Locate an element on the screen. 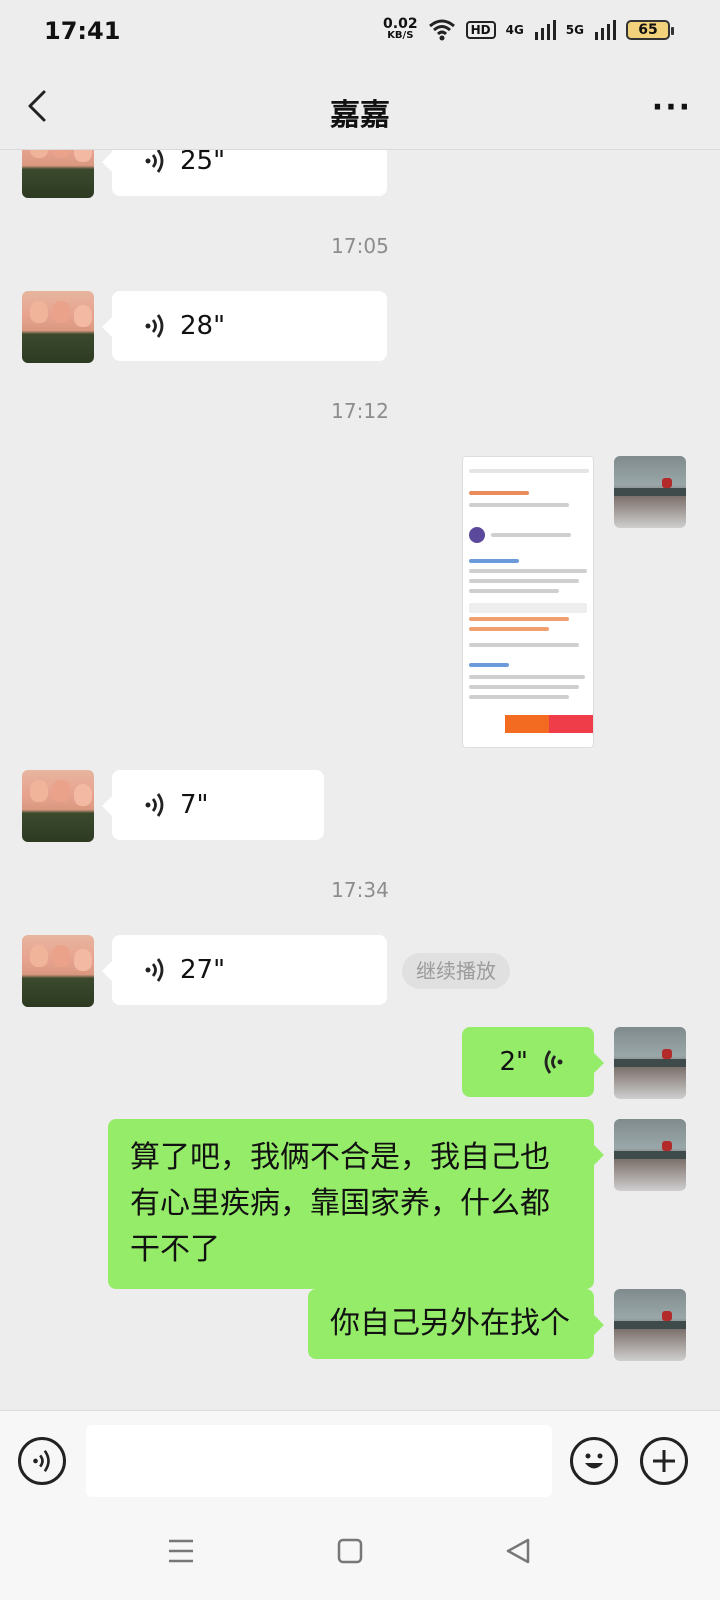 This screenshot has height=1600, width=720. voice-duration: 28" is located at coordinates (203, 326).